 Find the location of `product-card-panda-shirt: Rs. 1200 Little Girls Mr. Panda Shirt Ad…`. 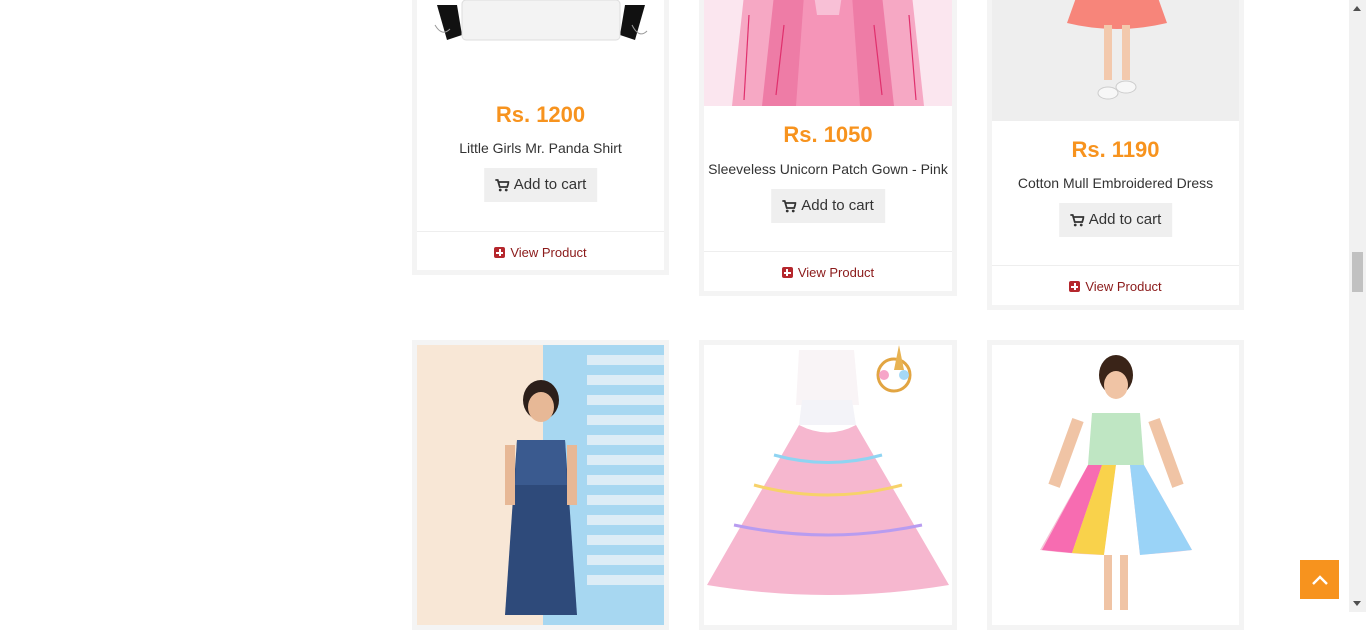

product-card-panda-shirt: Rs. 1200 Little Girls Mr. Panda Shirt Ad… is located at coordinates (540, 137).